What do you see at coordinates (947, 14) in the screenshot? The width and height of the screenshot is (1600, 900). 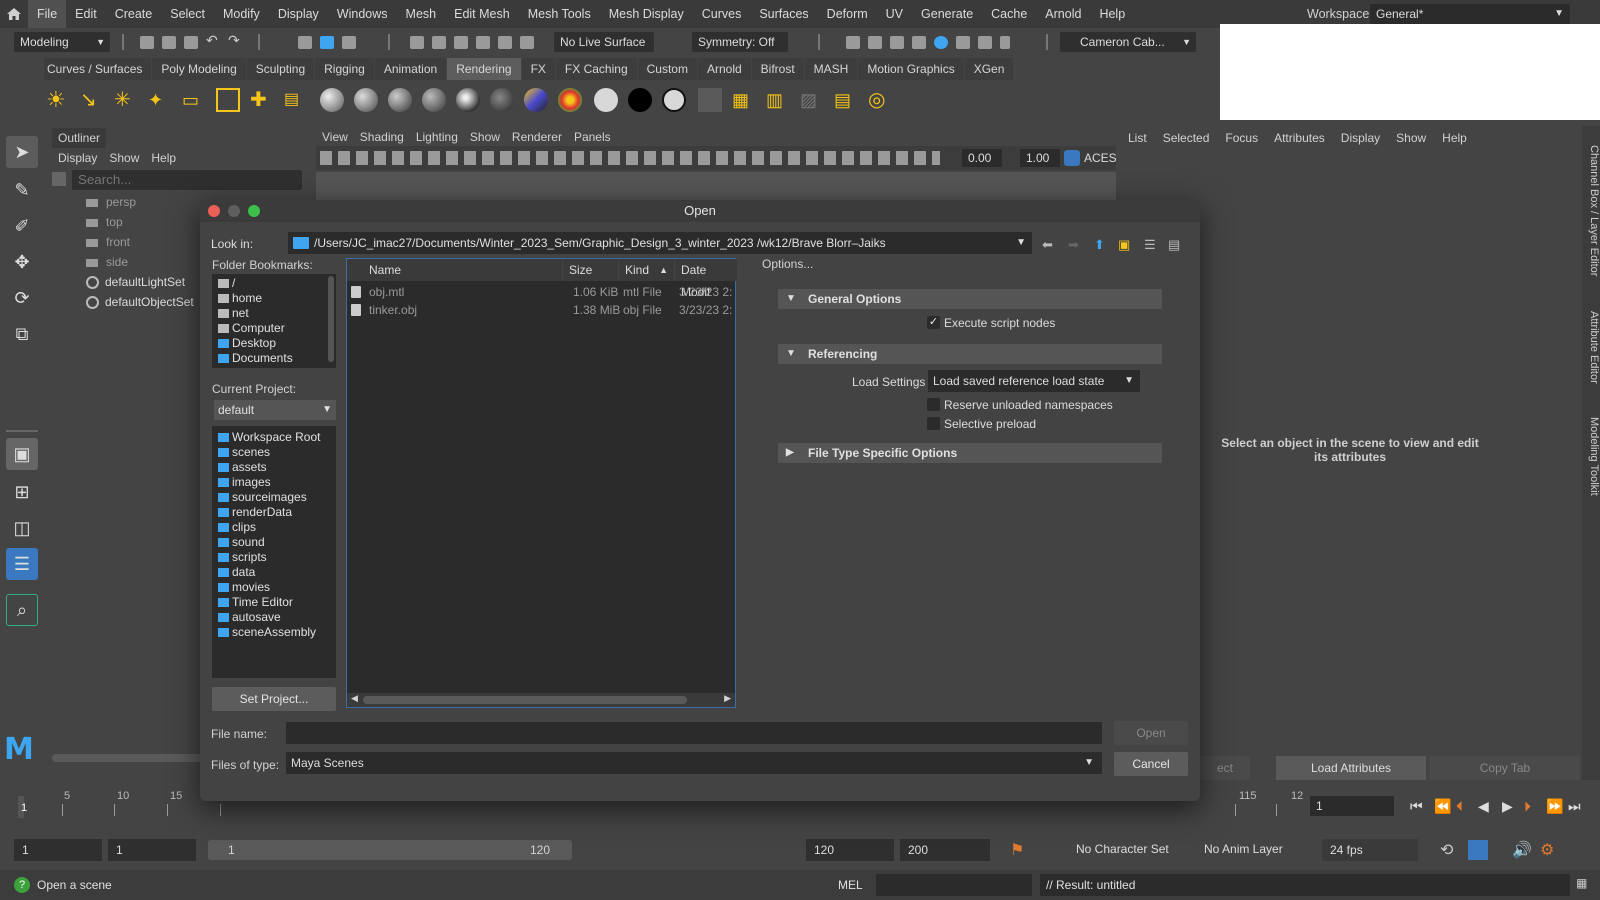 I see `menu-generate: Generate` at bounding box center [947, 14].